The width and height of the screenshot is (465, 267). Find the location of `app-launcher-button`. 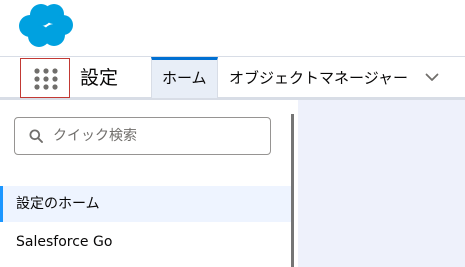

app-launcher-button is located at coordinates (45, 78).